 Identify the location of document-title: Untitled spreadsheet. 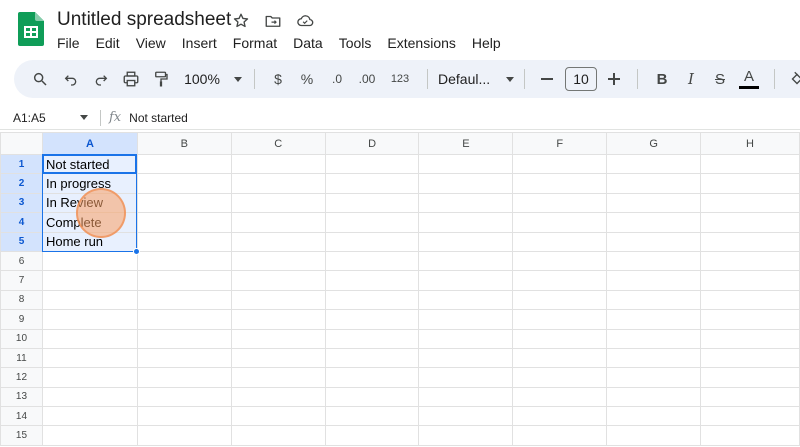
(144, 20).